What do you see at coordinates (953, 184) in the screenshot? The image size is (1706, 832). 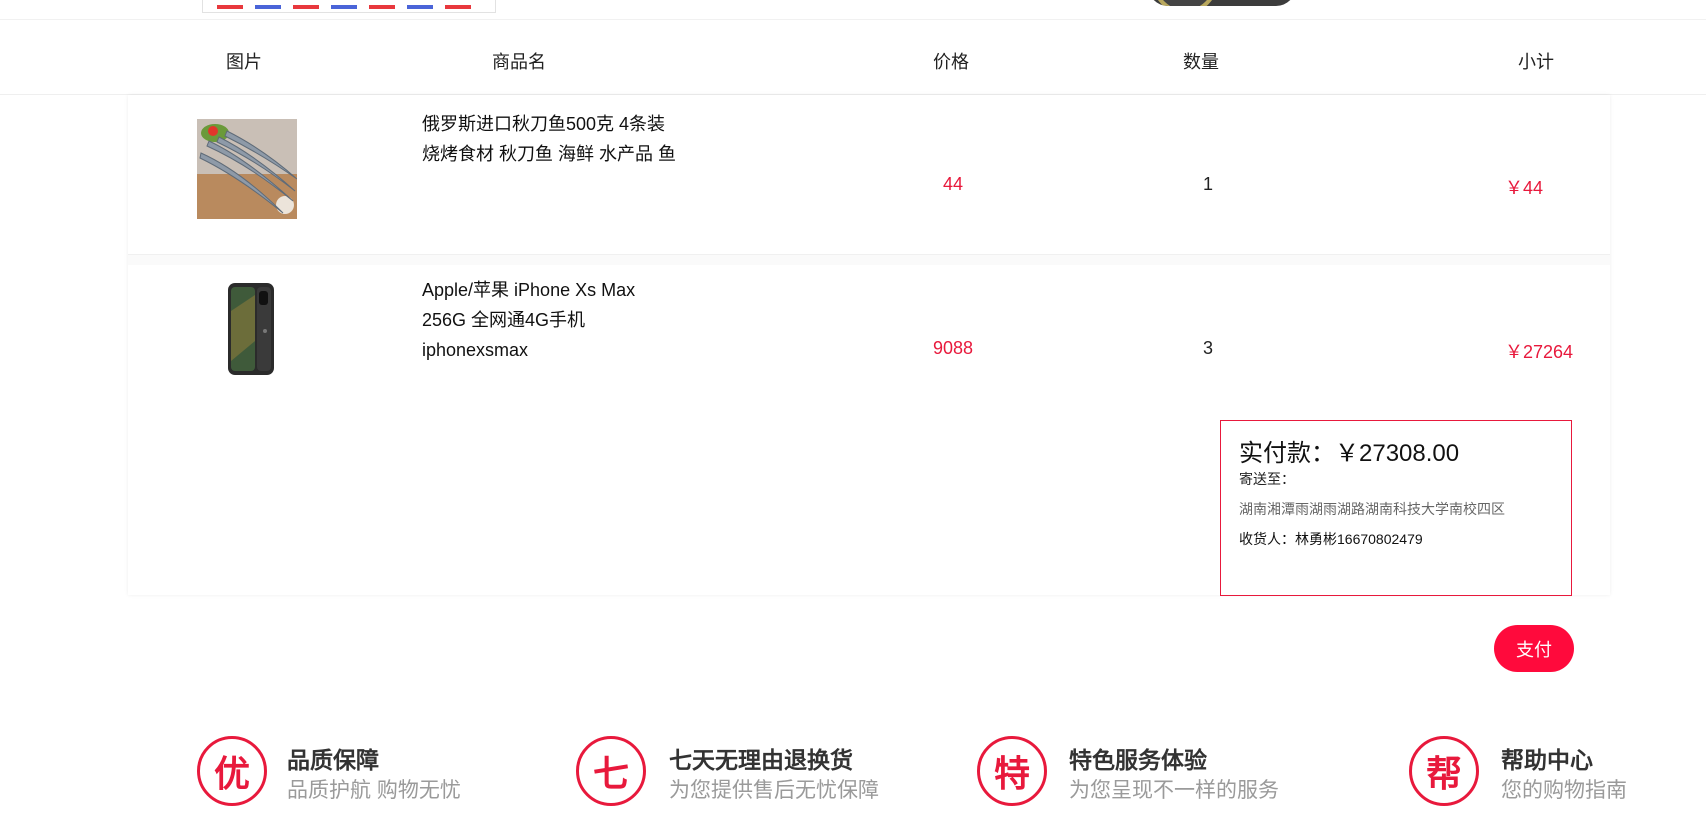 I see `product-price: 44` at bounding box center [953, 184].